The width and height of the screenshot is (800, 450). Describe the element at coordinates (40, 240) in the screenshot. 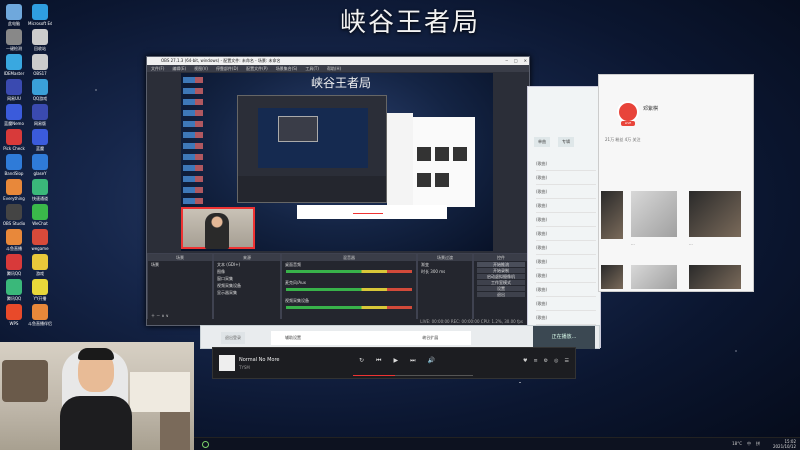

I see `desktop-icon: wegame` at that location.